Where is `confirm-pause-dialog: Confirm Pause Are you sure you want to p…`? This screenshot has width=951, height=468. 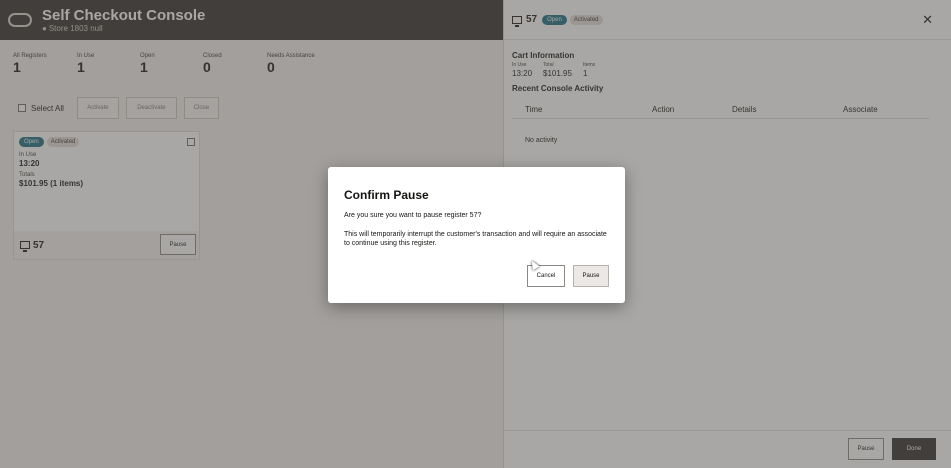
confirm-pause-dialog: Confirm Pause Are you sure you want to p… is located at coordinates (476, 235).